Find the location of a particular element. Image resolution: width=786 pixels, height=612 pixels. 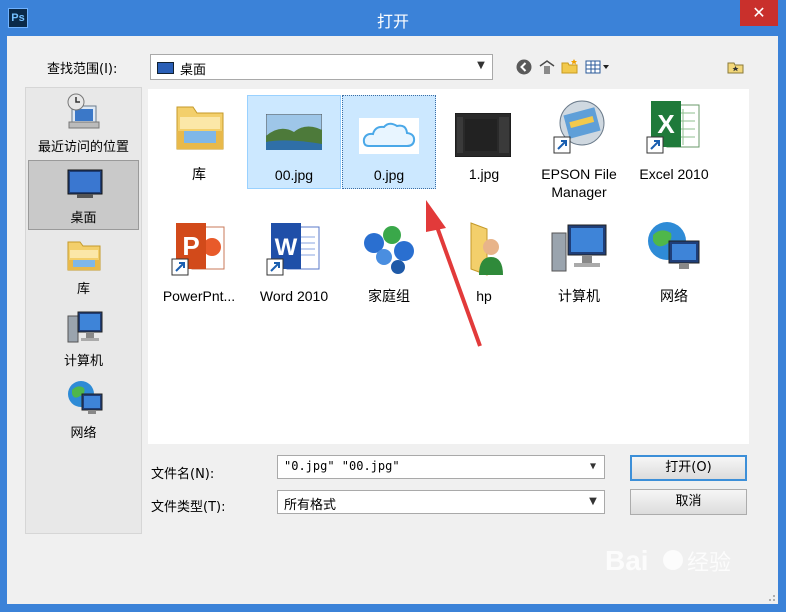

file-label-line1: EPSON File is located at coordinates (579, 174).